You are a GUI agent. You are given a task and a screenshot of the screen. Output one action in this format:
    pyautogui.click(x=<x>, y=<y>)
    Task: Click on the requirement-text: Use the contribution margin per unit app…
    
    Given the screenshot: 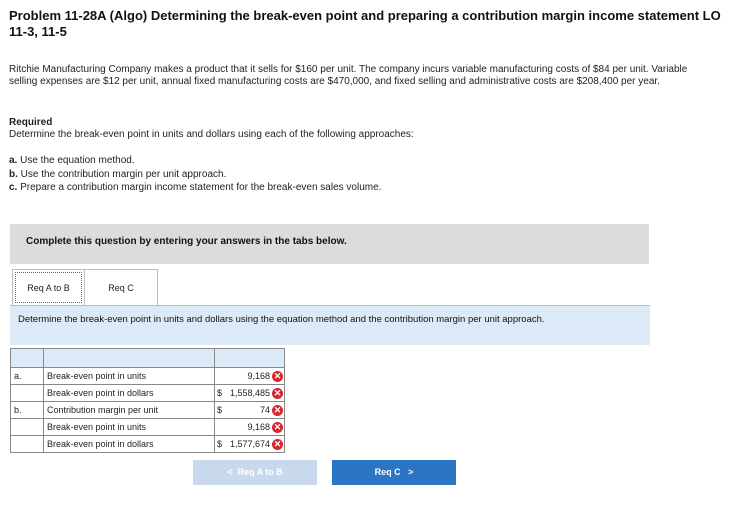 What is the action you would take?
    pyautogui.click(x=123, y=174)
    